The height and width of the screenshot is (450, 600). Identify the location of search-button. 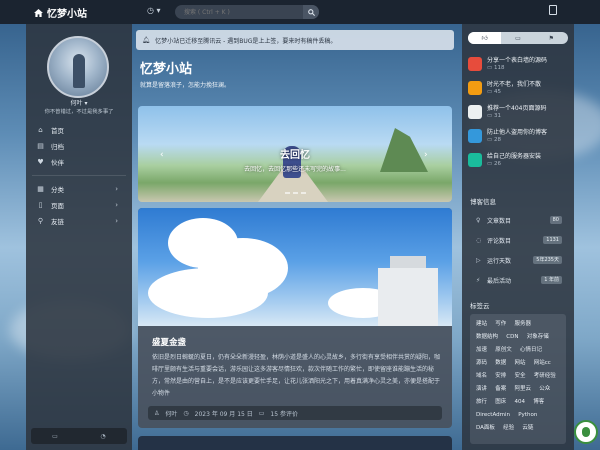
(311, 12).